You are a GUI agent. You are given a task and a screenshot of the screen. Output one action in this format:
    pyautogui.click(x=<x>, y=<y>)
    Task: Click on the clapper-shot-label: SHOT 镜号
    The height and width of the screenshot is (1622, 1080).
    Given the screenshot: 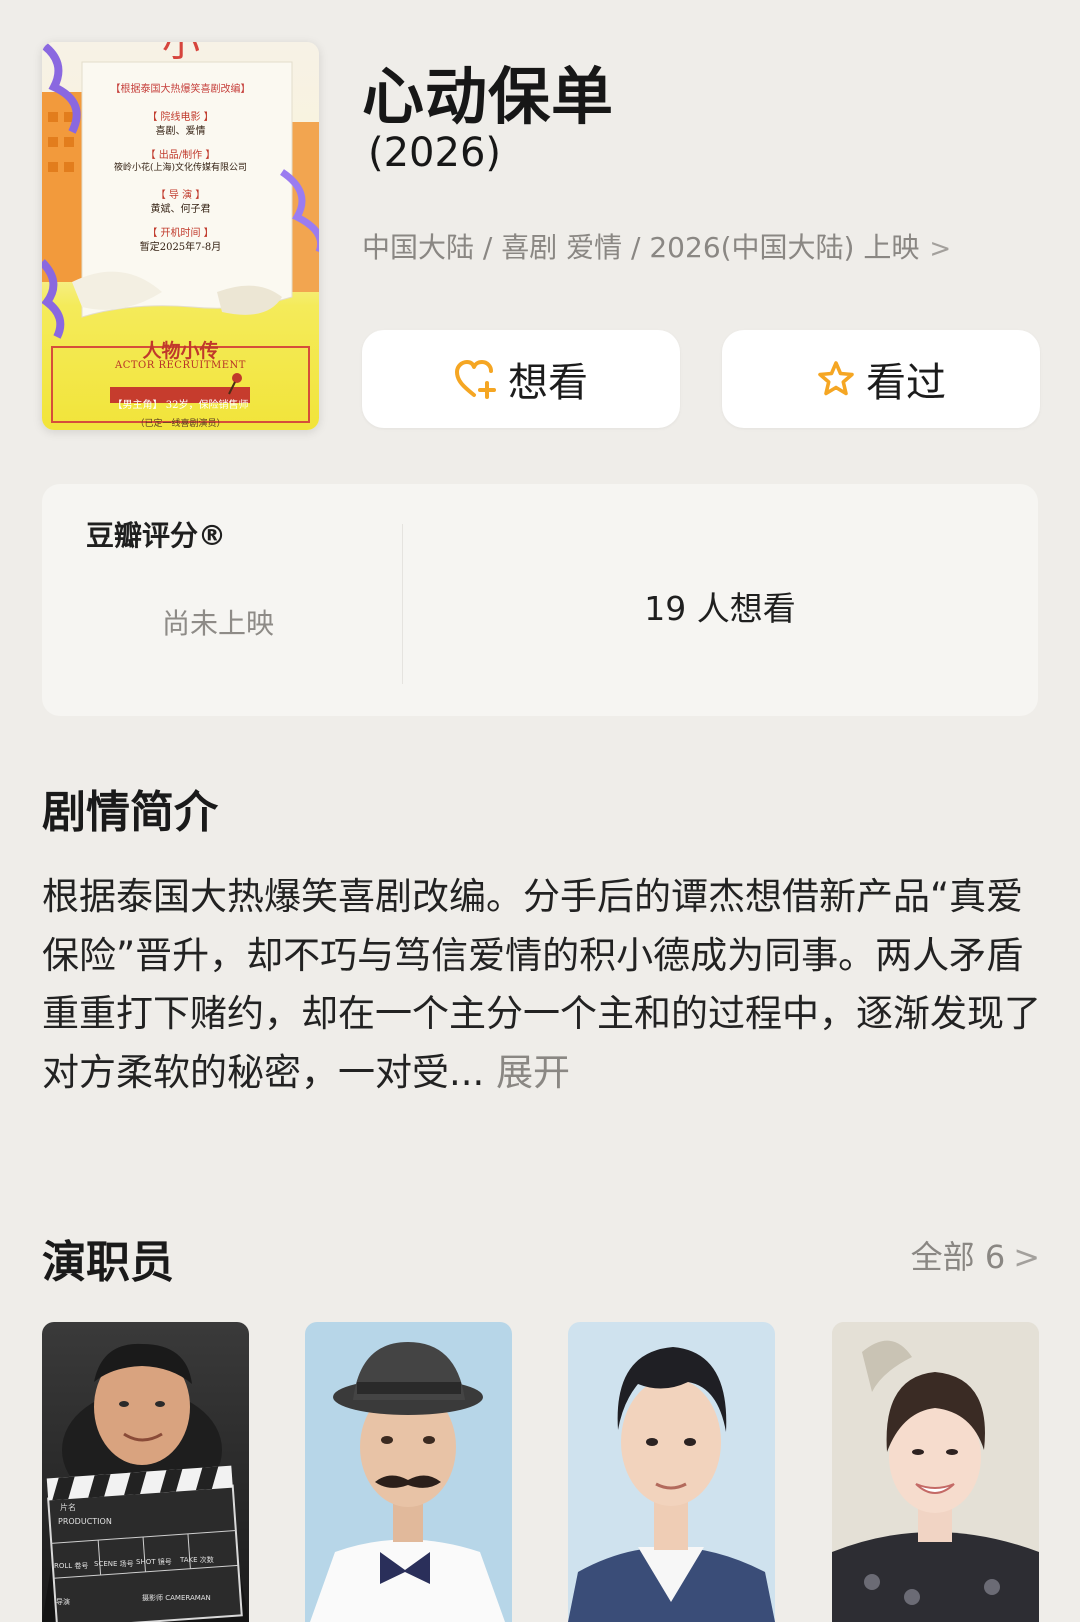 What is the action you would take?
    pyautogui.click(x=154, y=1561)
    